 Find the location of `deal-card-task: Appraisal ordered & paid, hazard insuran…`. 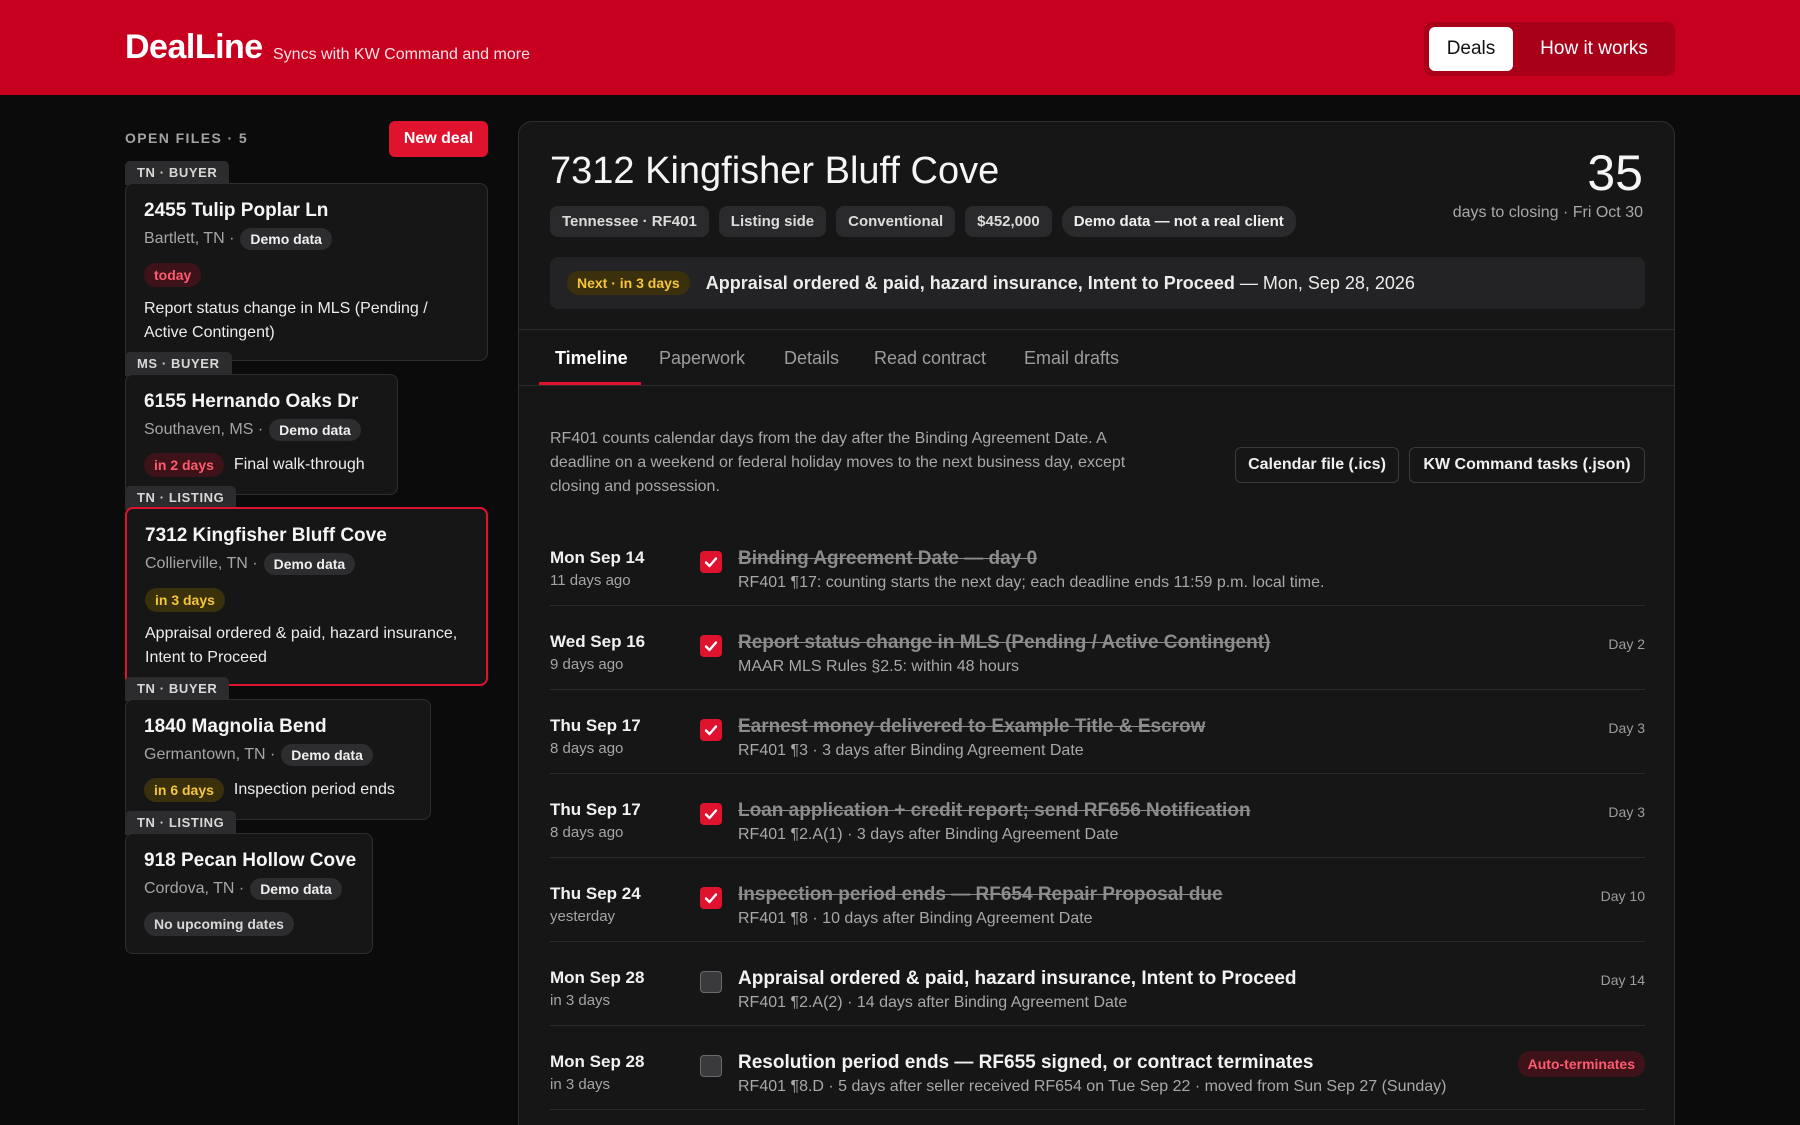

deal-card-task: Appraisal ordered & paid, hazard insuran… is located at coordinates (301, 645).